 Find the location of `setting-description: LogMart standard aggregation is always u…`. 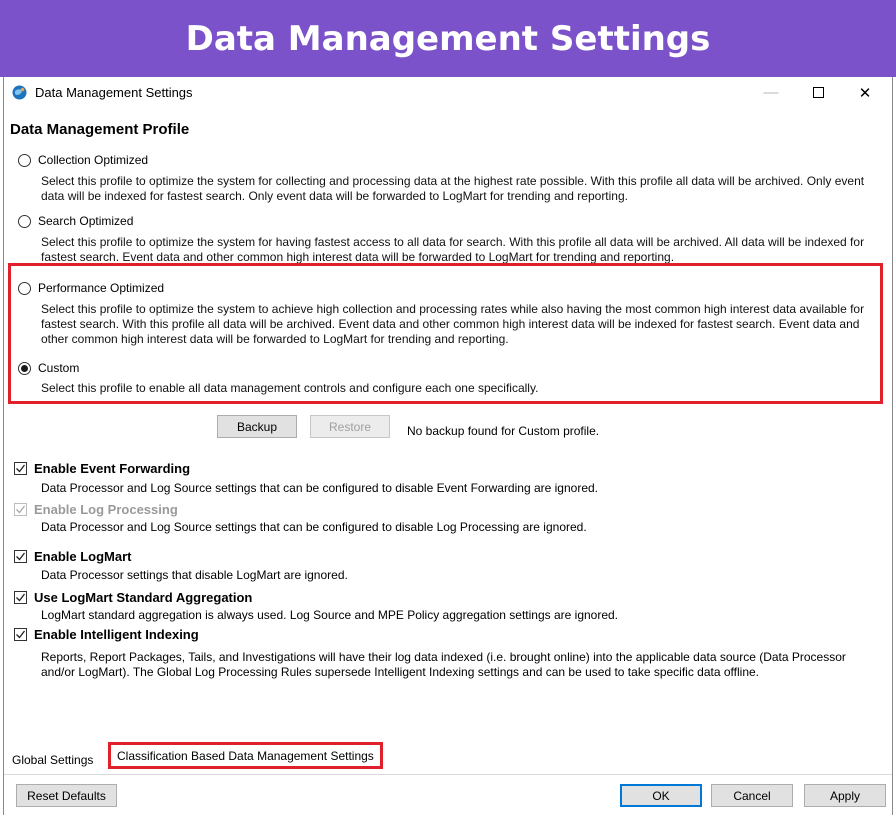

setting-description: LogMart standard aggregation is always u… is located at coordinates (330, 615).